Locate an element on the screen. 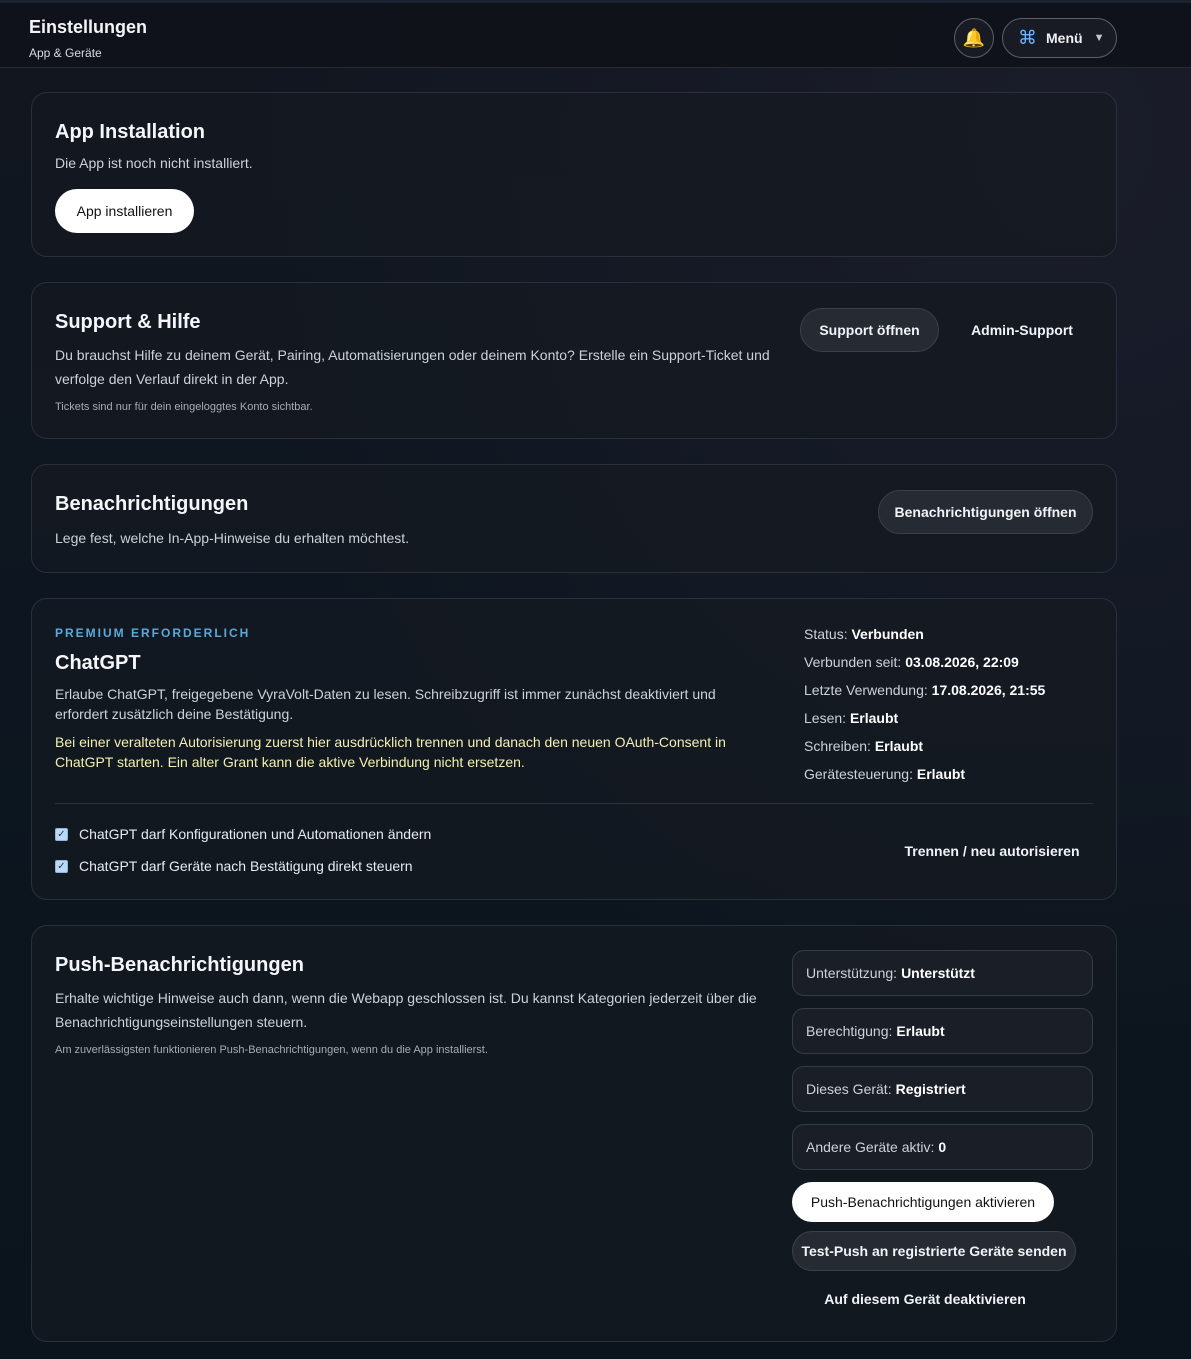 The image size is (1191, 1359). deactivate-push-button: Auf diesem Gerät deaktivieren is located at coordinates (925, 1299).